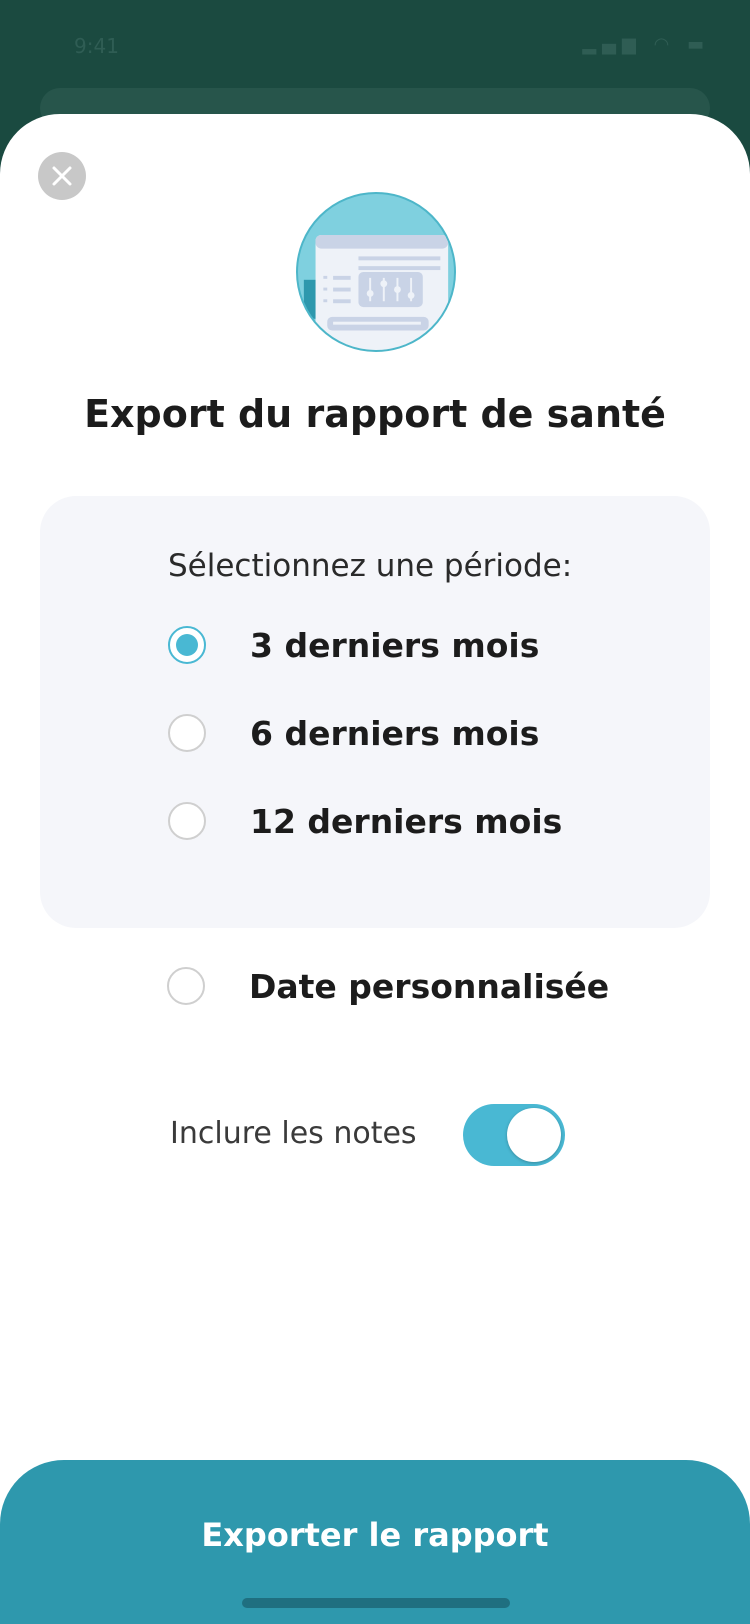 This screenshot has width=750, height=1624. I want to click on home-indicator, so click(376, 1603).